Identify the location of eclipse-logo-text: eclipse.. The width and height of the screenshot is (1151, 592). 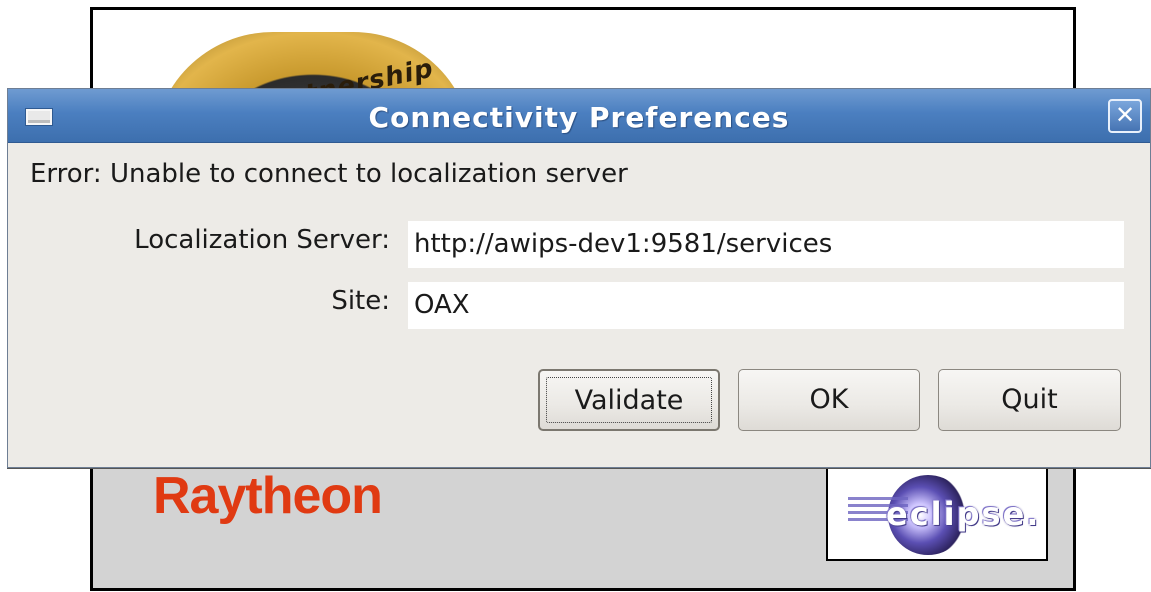
(963, 514).